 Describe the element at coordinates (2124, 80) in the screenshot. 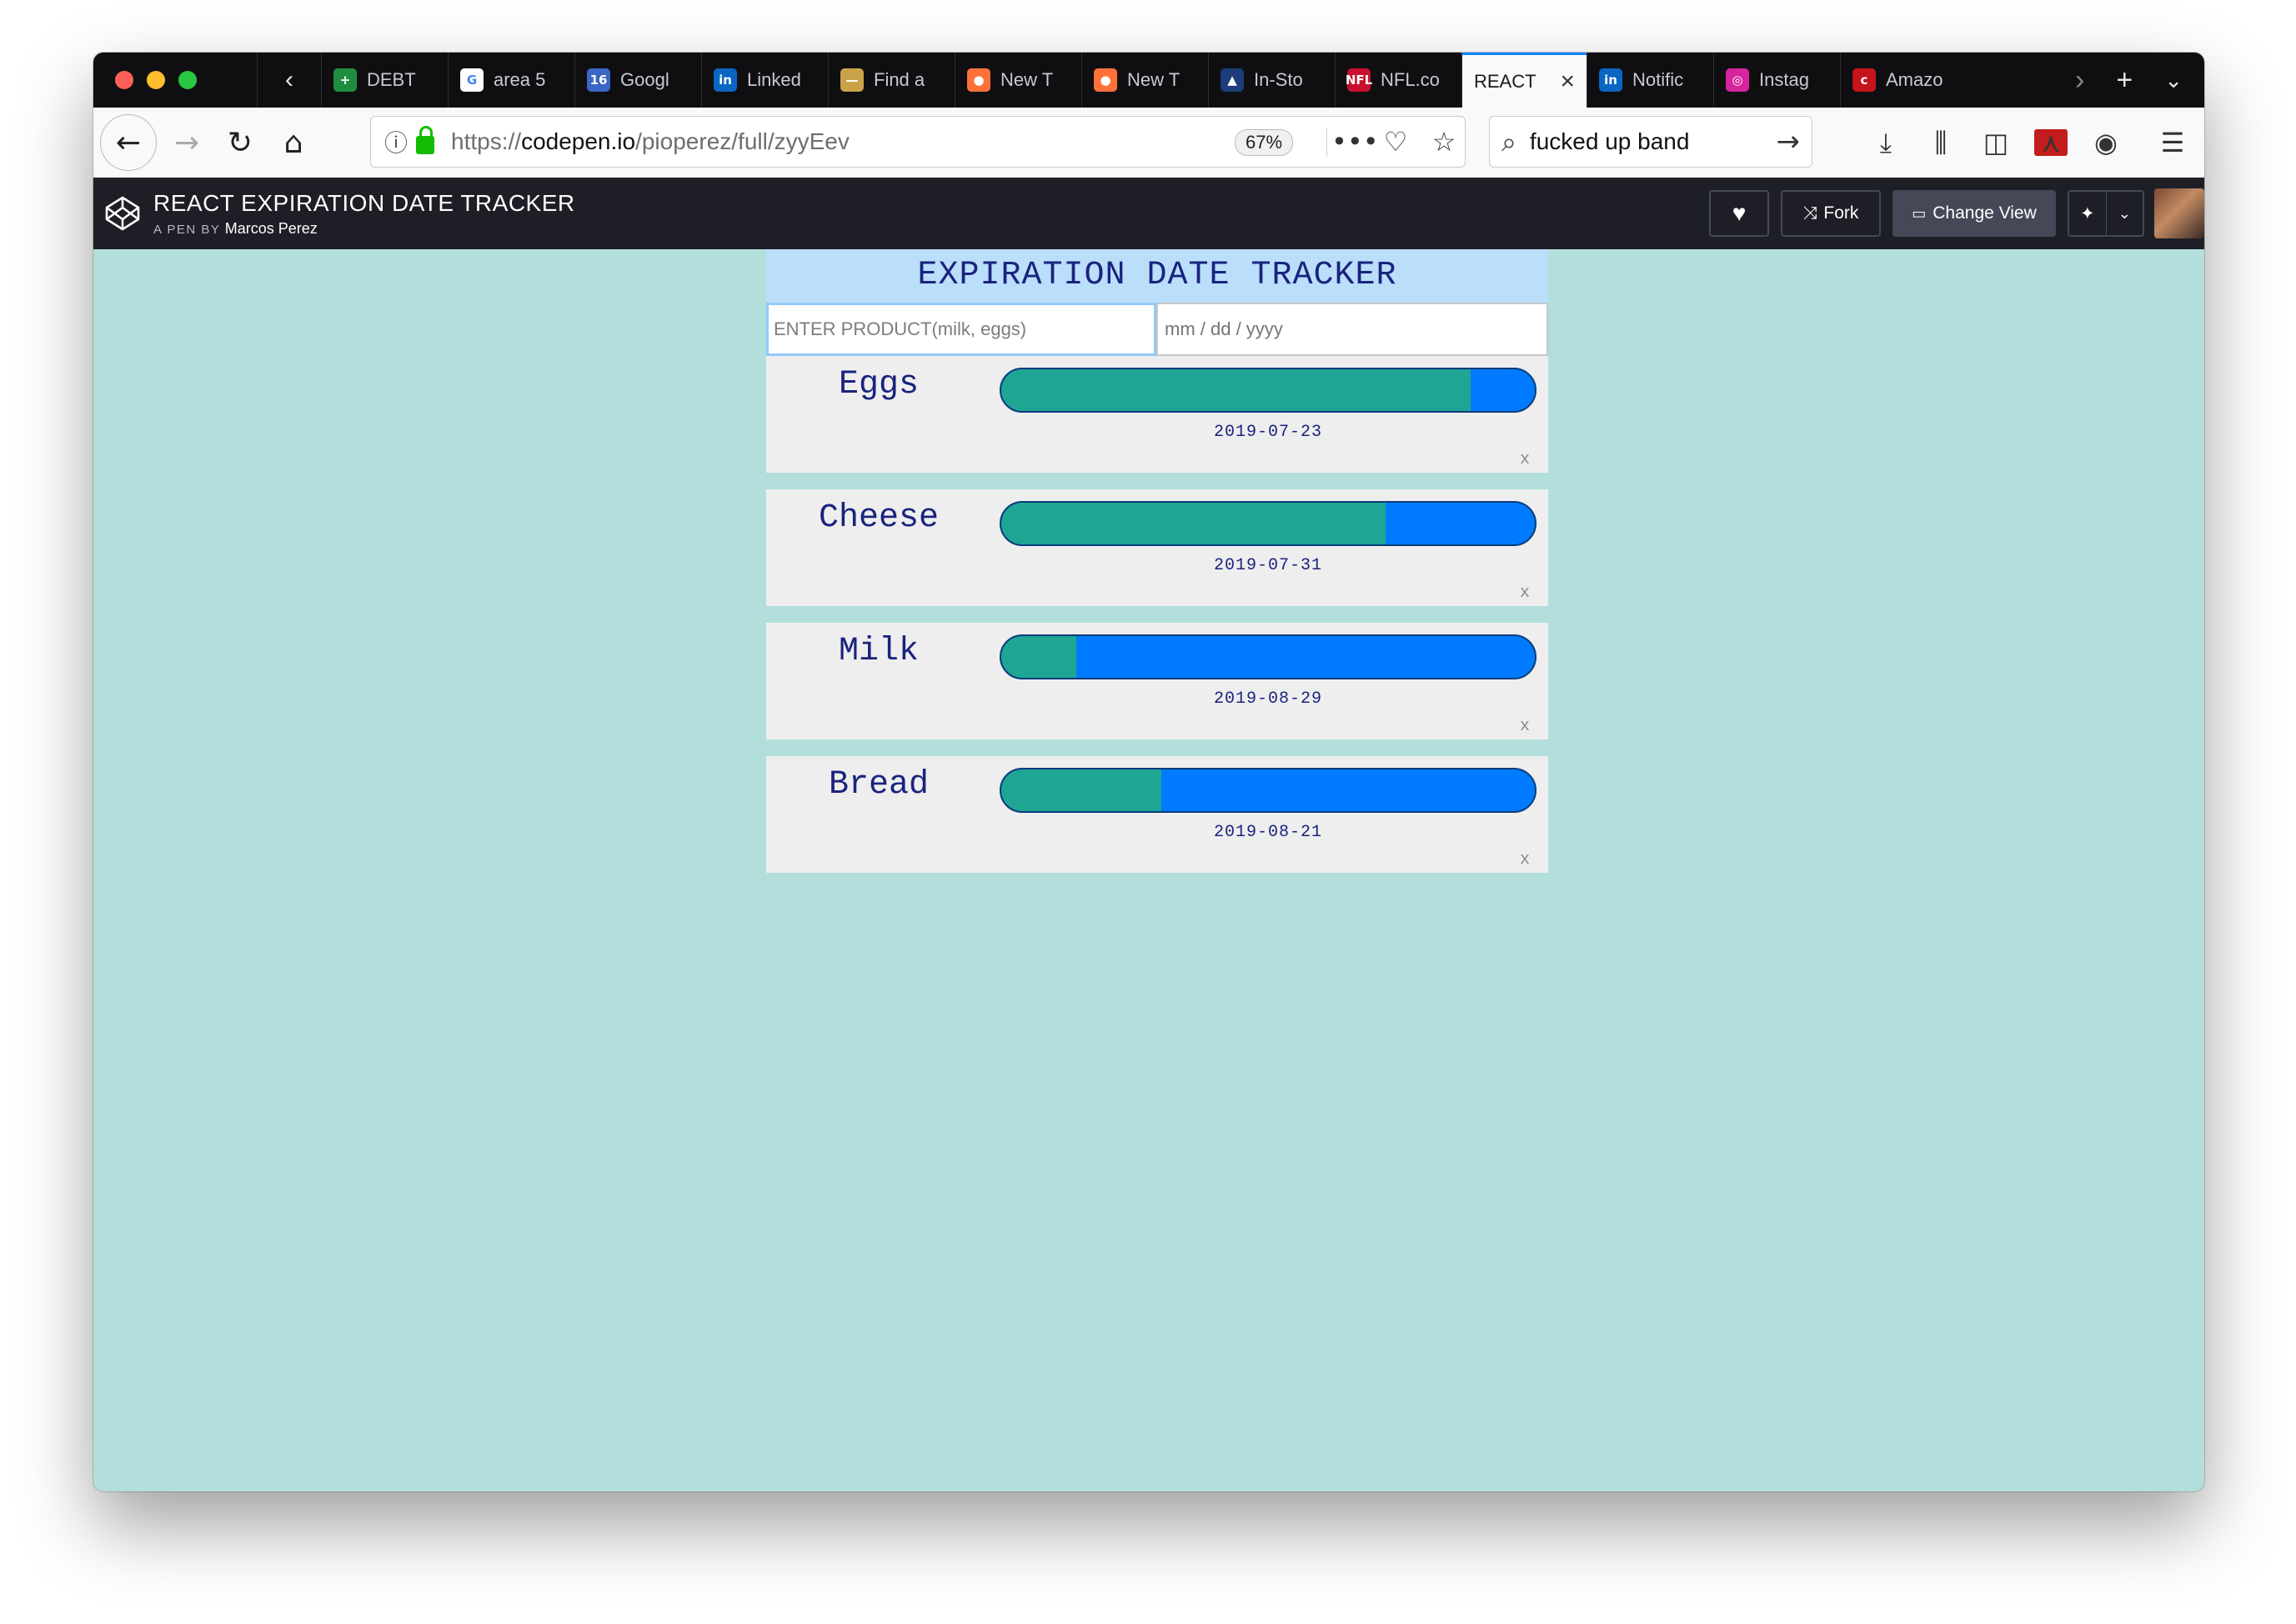

I see `new-tab-icon: +` at that location.